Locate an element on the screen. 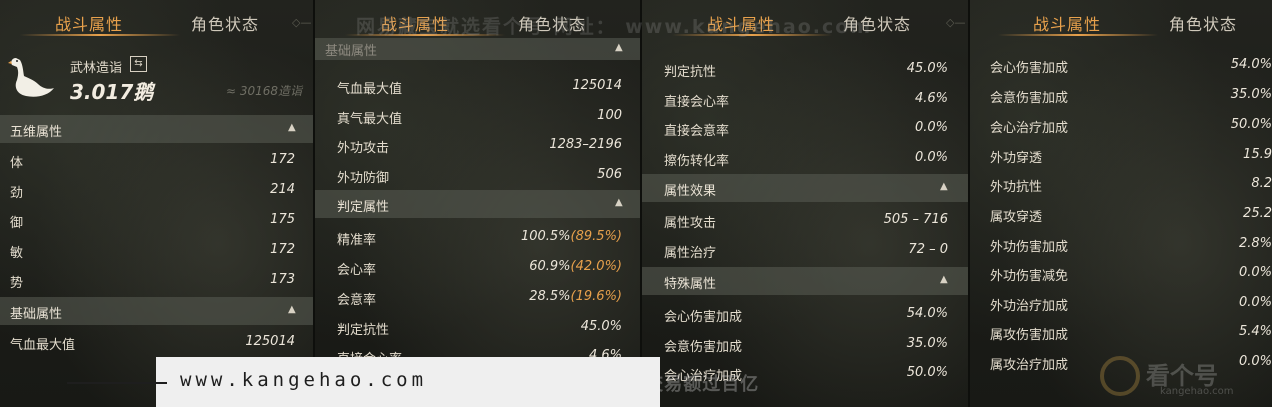 This screenshot has height=407, width=1272. section-title: 特殊属性 is located at coordinates (690, 284).